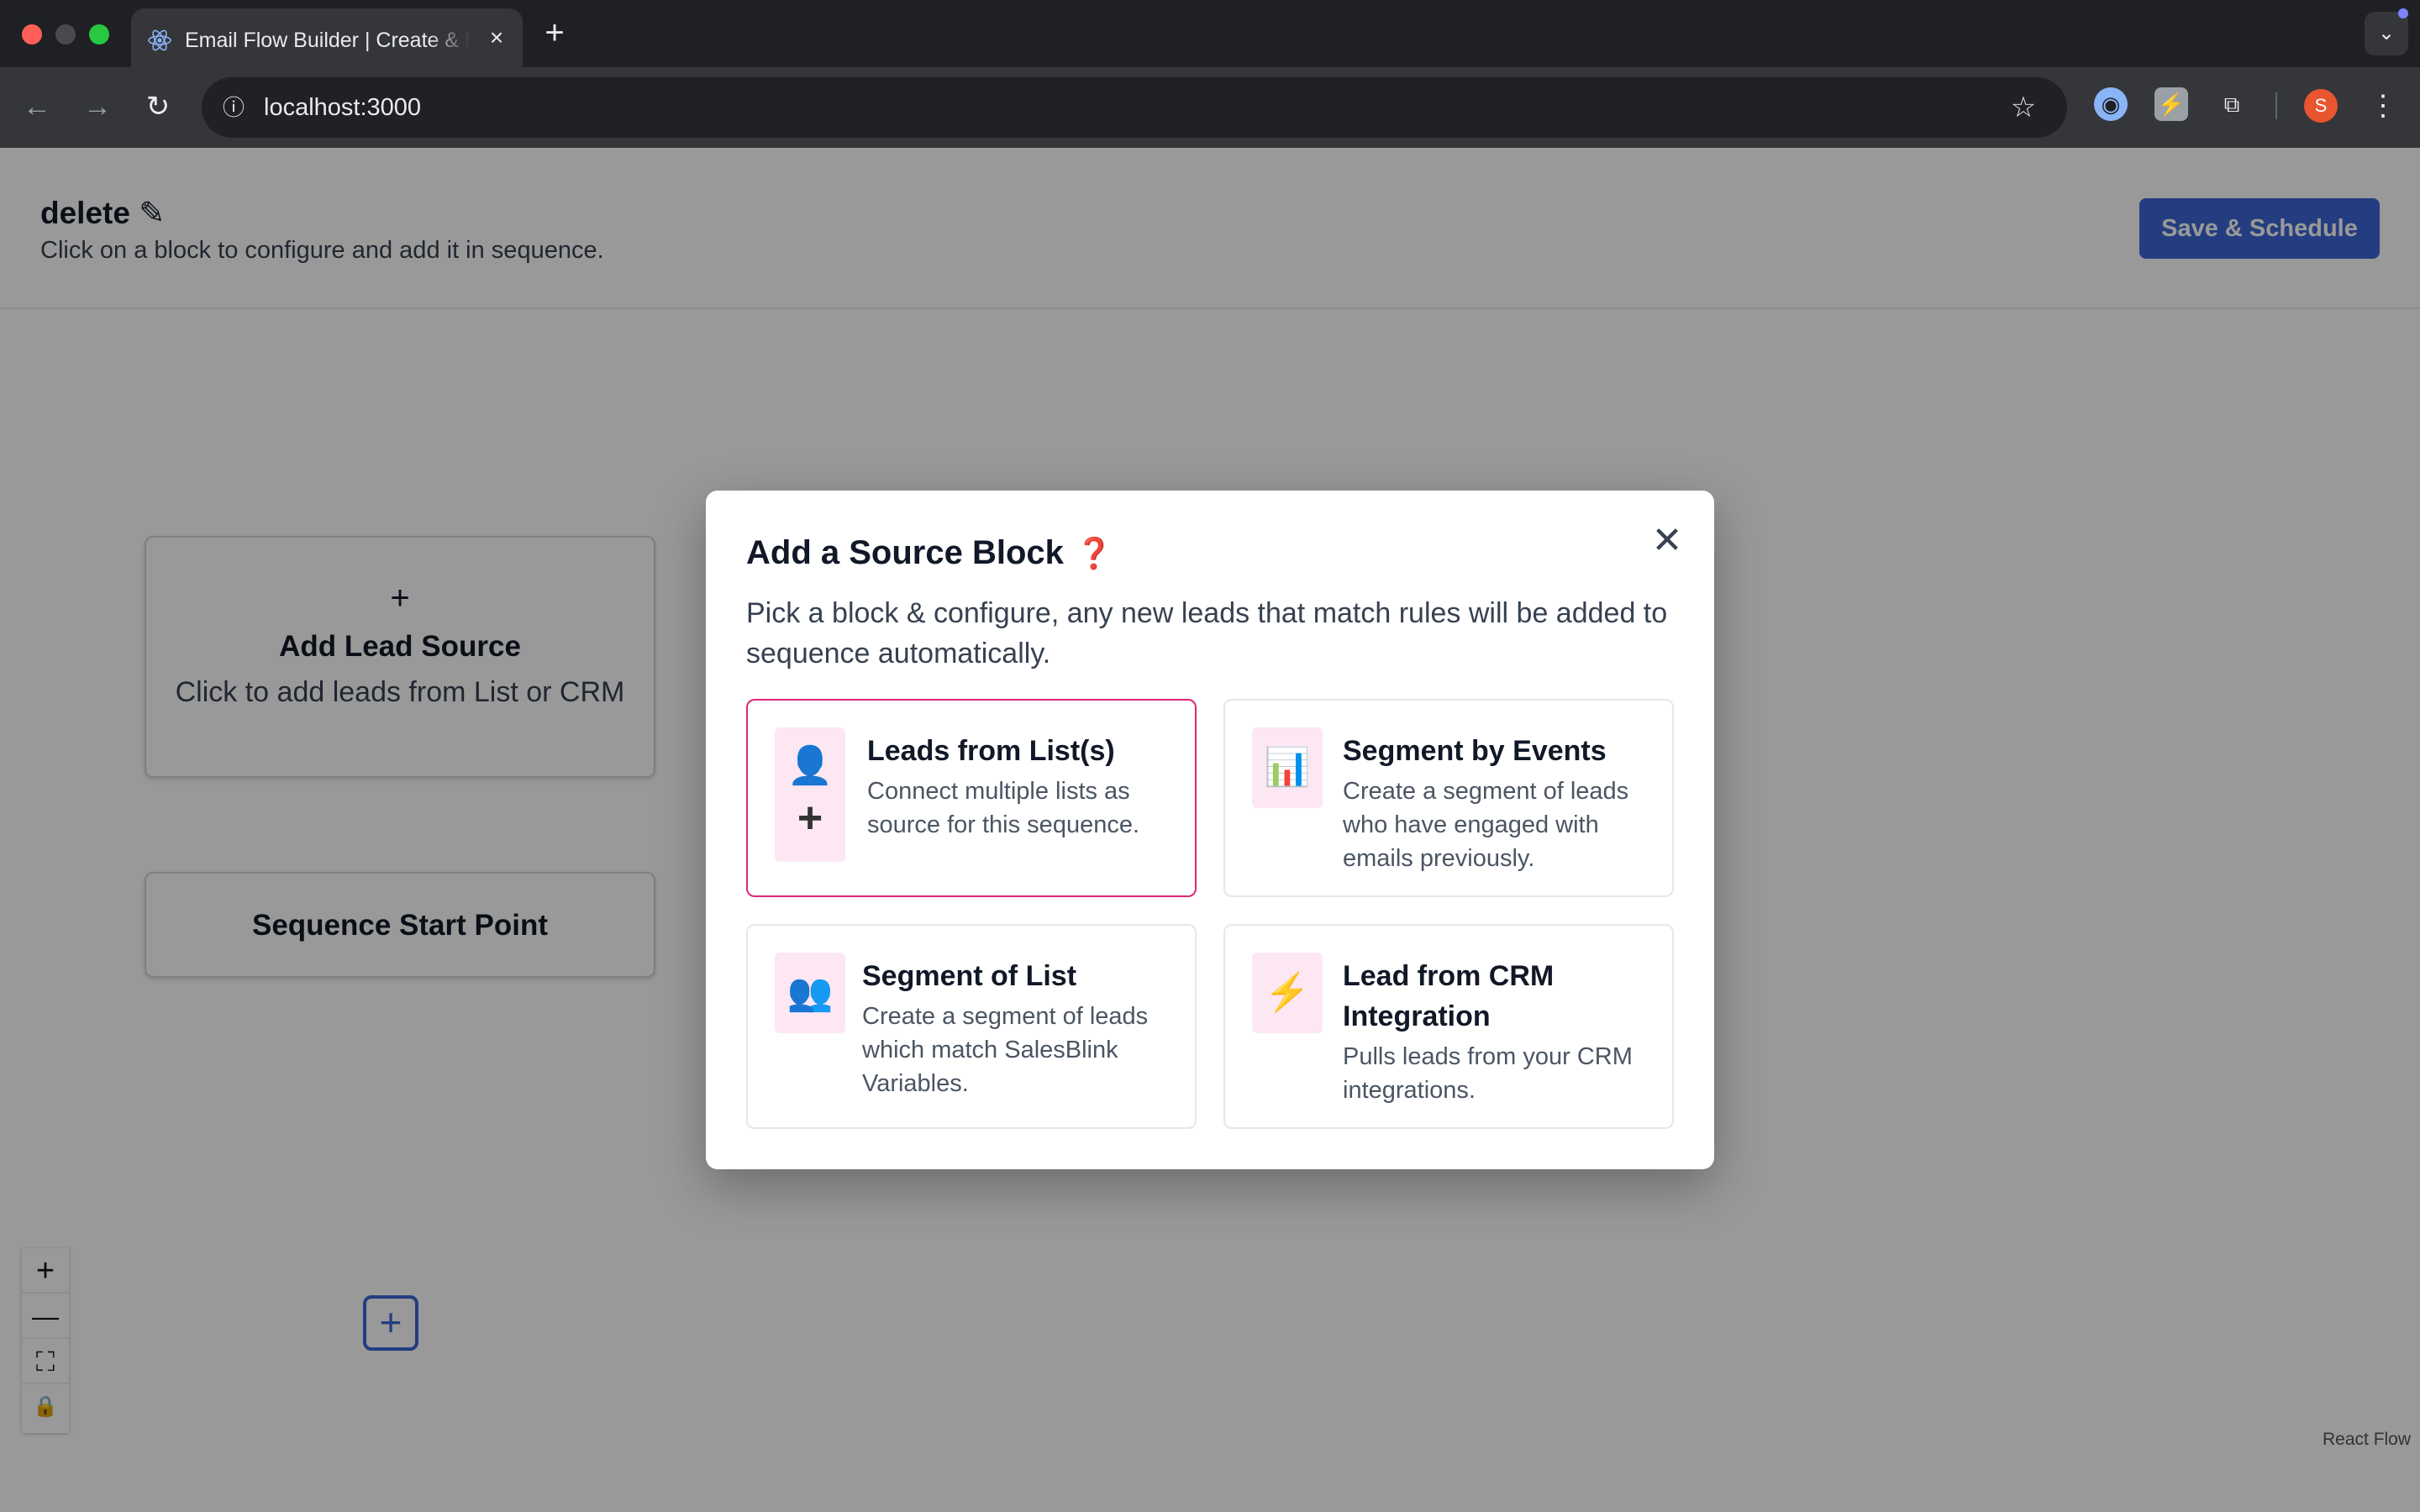 This screenshot has height=1512, width=2420. What do you see at coordinates (554, 33) in the screenshot?
I see `new-tab-button: +` at bounding box center [554, 33].